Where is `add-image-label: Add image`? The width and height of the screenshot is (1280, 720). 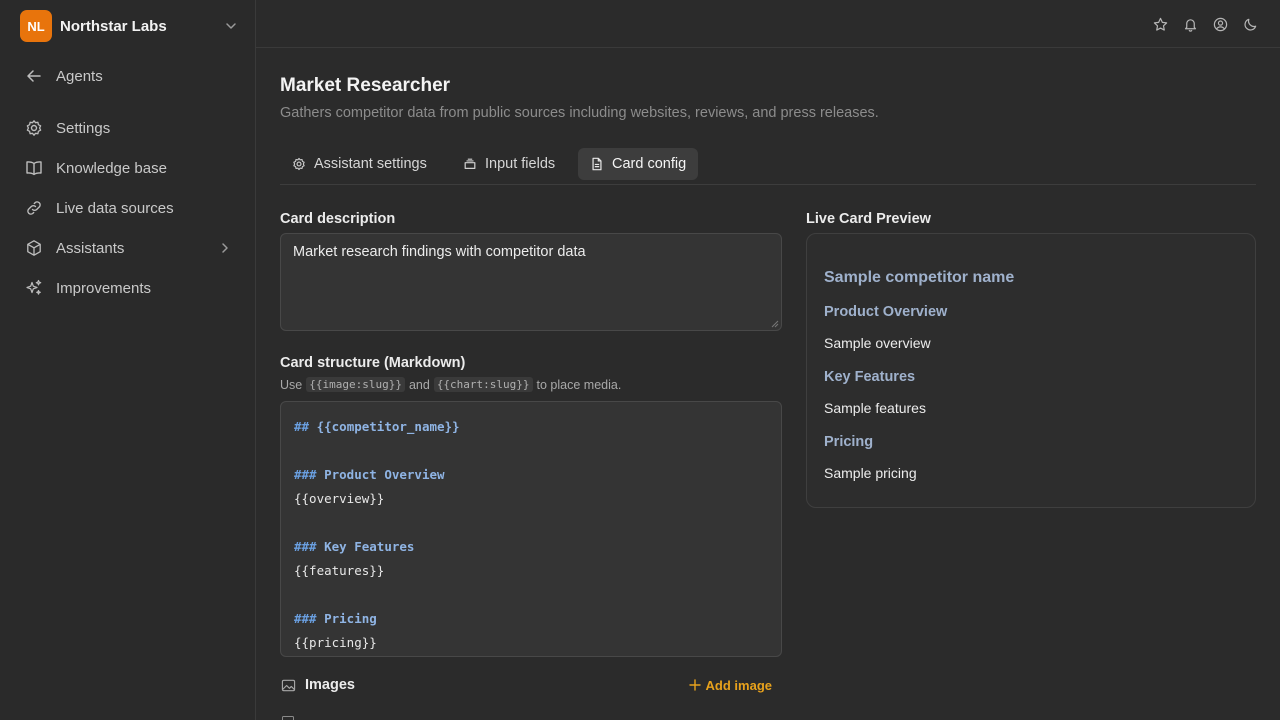 add-image-label: Add image is located at coordinates (738, 685).